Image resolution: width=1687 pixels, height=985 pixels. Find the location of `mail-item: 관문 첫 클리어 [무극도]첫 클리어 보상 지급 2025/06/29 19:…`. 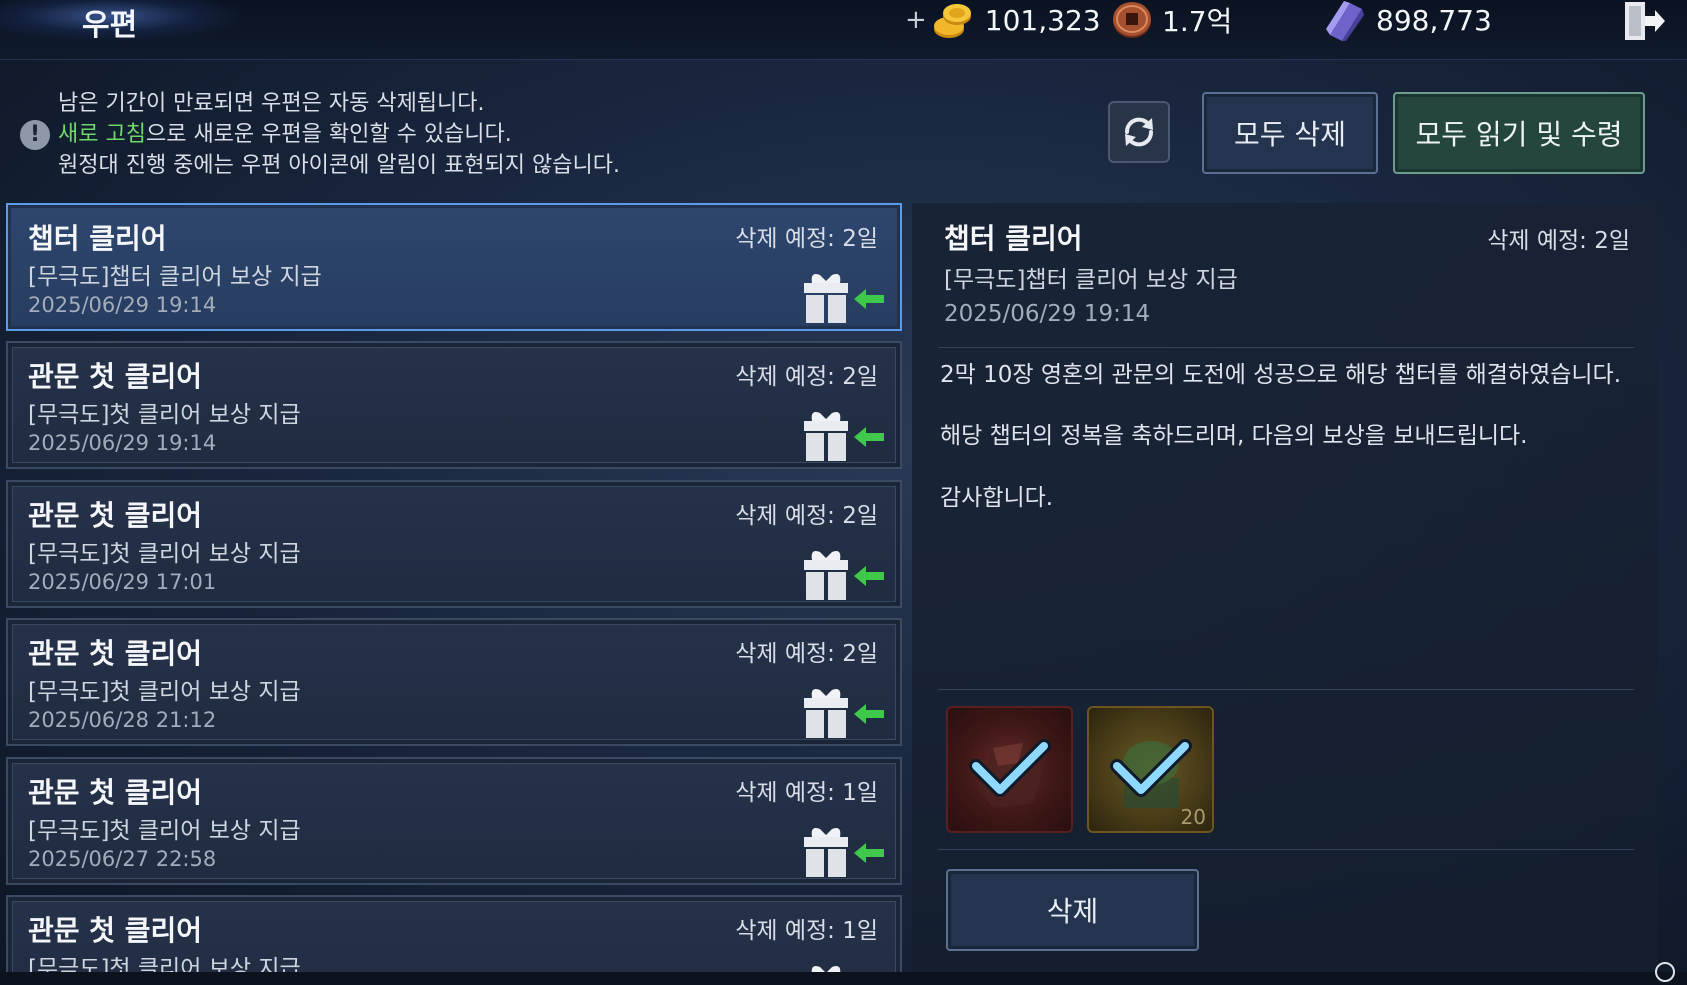

mail-item: 관문 첫 클리어 [무극도]첫 클리어 보상 지급 2025/06/29 19:… is located at coordinates (454, 405).